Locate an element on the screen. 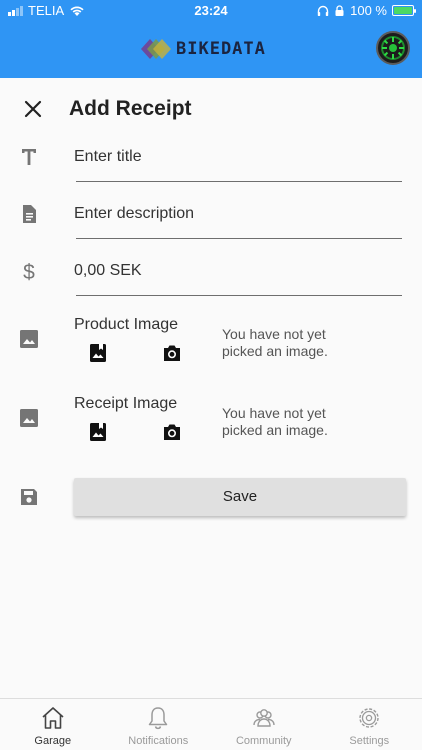 The width and height of the screenshot is (422, 750). nav-item-community: Community is located at coordinates (264, 724).